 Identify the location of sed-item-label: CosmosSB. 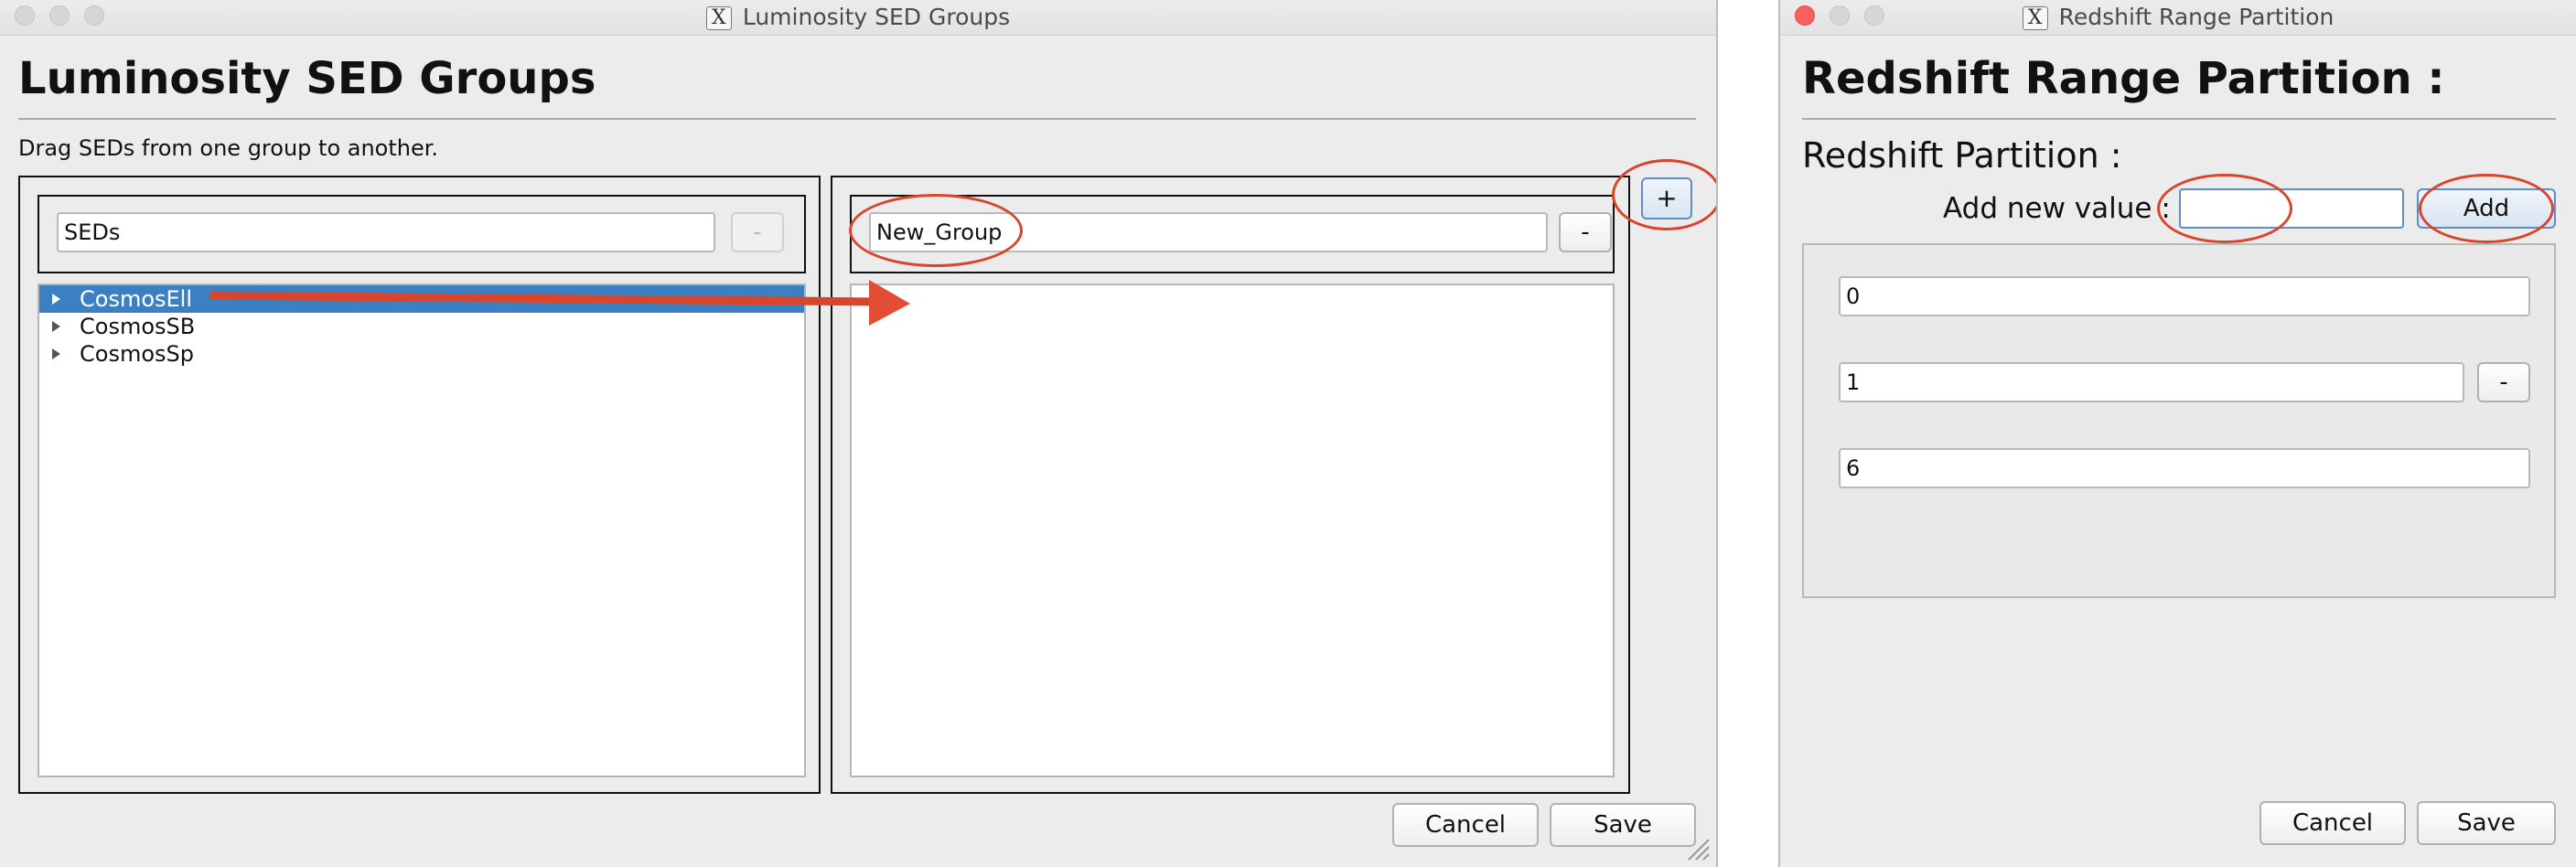
(138, 326).